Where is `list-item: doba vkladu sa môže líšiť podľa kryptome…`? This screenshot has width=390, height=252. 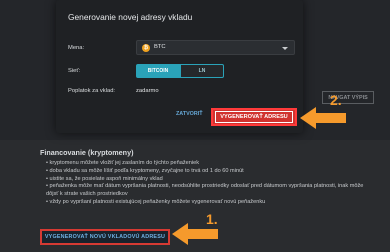
list-item: doba vkladu sa môže líšiť podľa kryptome… is located at coordinates (211, 172).